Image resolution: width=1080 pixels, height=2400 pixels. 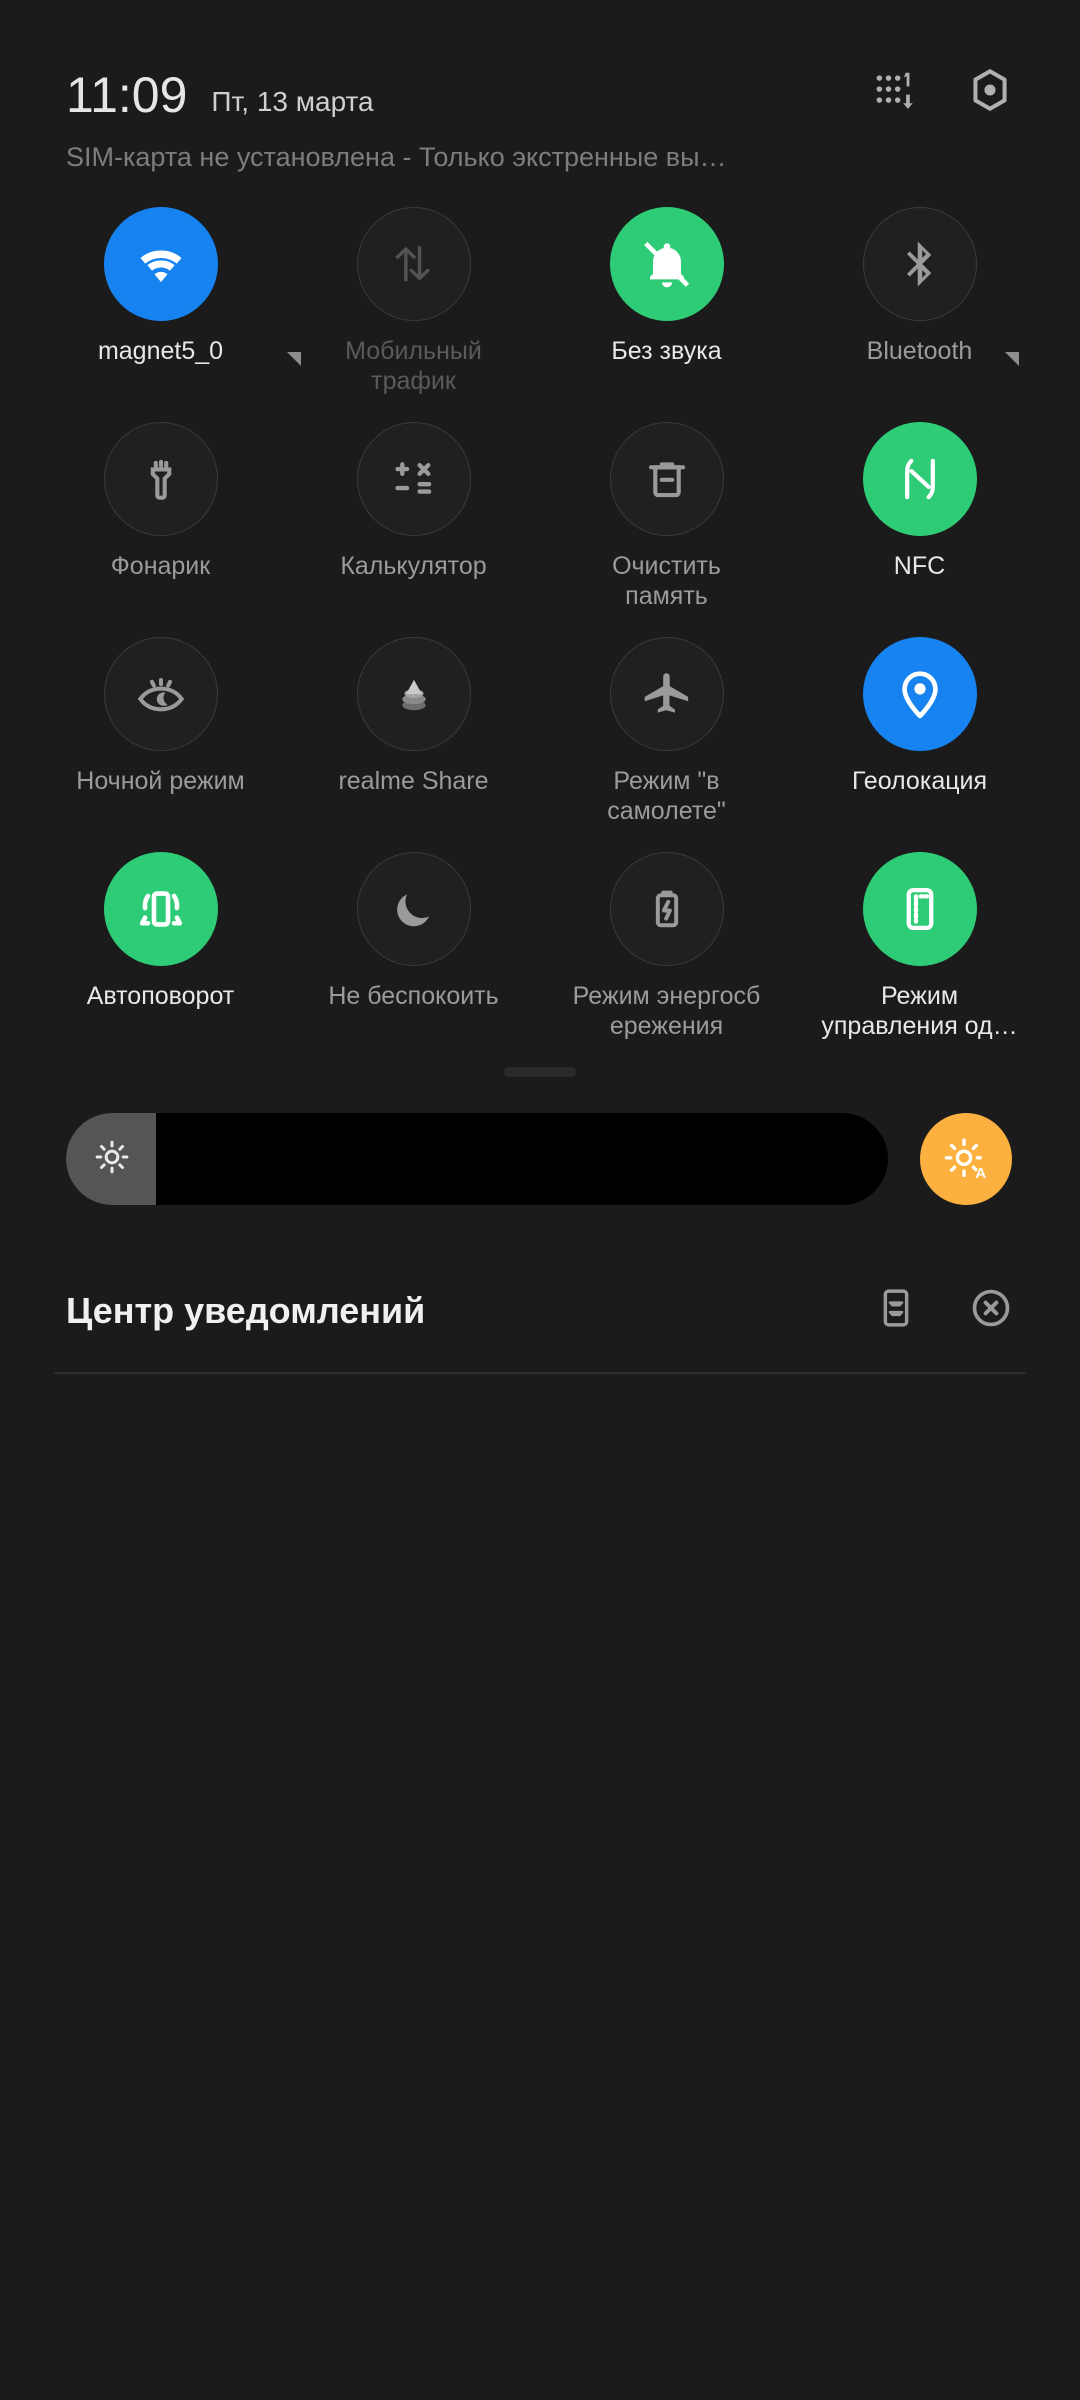 What do you see at coordinates (292, 101) in the screenshot?
I see `date: Пт, 13 марта` at bounding box center [292, 101].